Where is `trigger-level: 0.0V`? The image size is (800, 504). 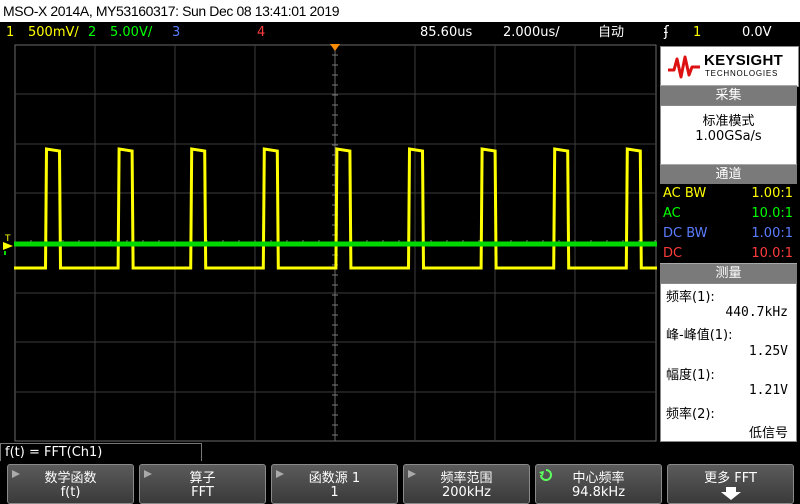
trigger-level: 0.0V is located at coordinates (757, 32).